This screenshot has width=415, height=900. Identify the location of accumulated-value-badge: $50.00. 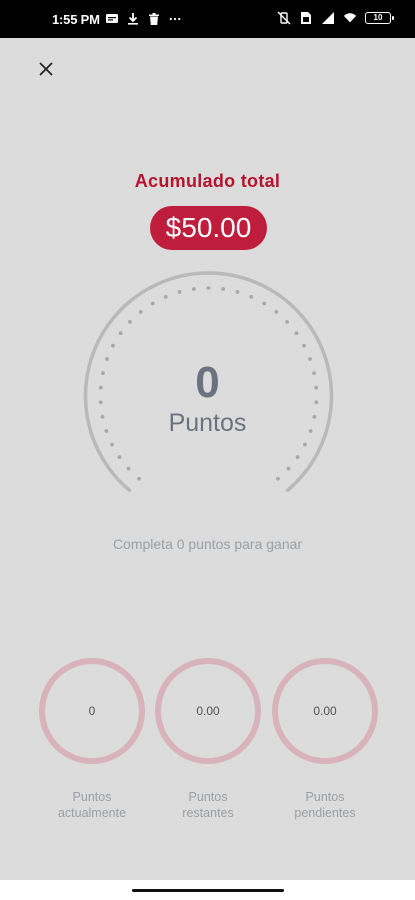
(208, 228).